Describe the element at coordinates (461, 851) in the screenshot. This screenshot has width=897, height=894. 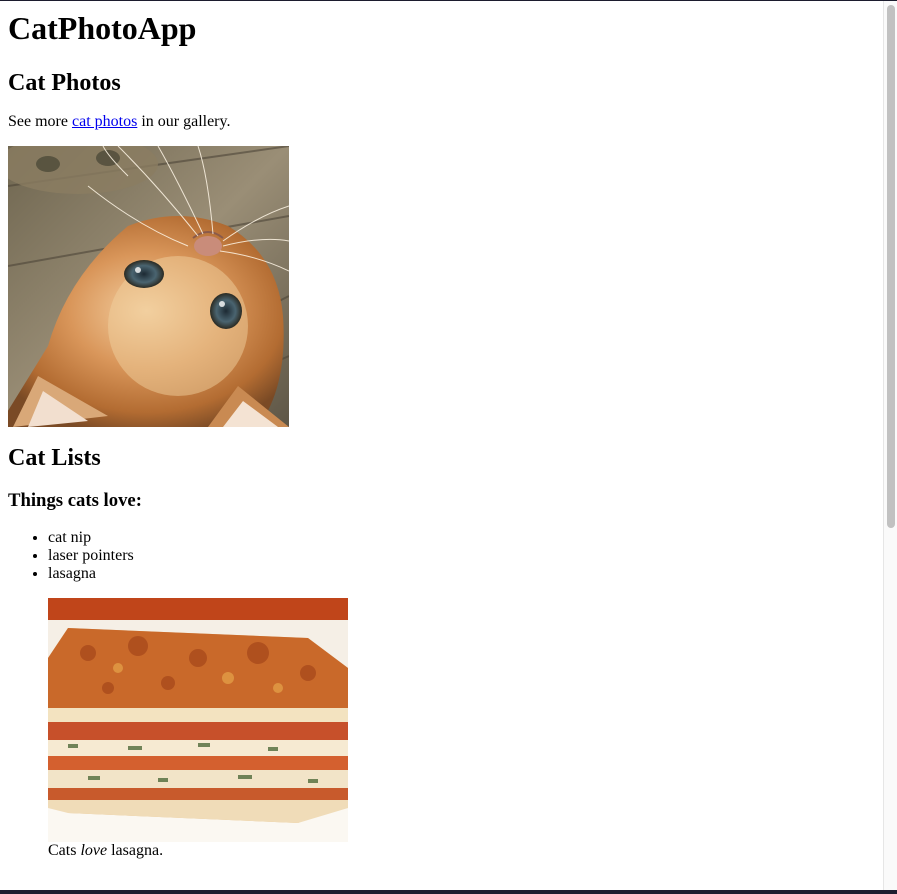
I see `lasagna-caption: Cats love lasagna.` at that location.